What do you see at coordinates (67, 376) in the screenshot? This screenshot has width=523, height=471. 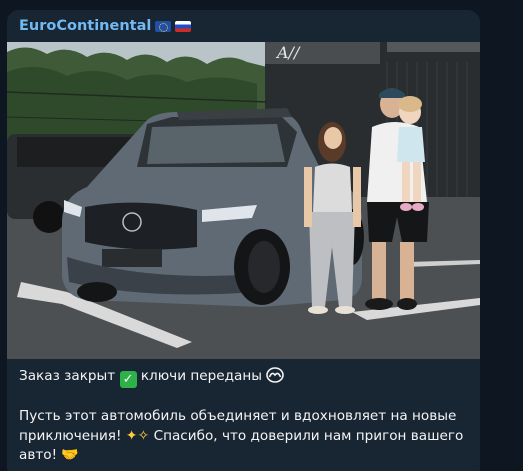 I see `caption-order-closed: Заказ закрыт` at bounding box center [67, 376].